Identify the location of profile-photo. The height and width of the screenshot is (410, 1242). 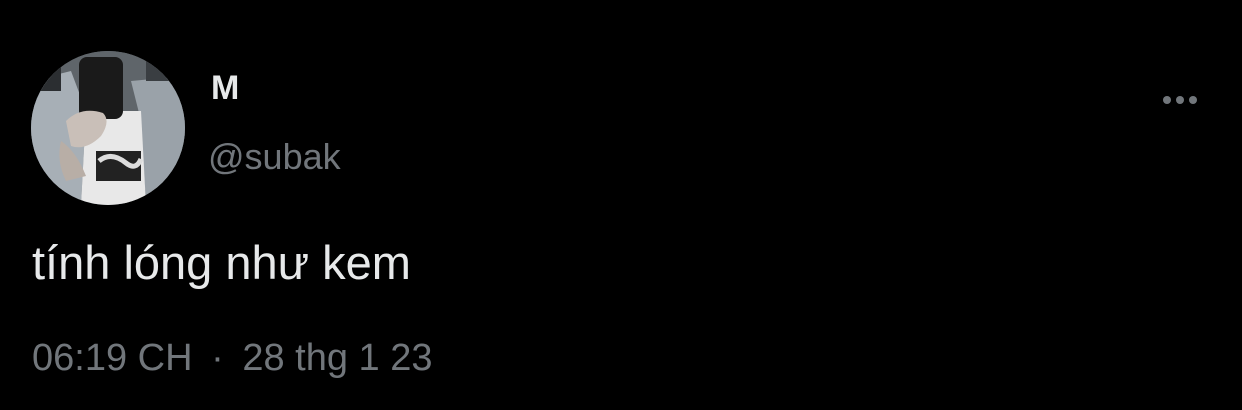
(108, 128).